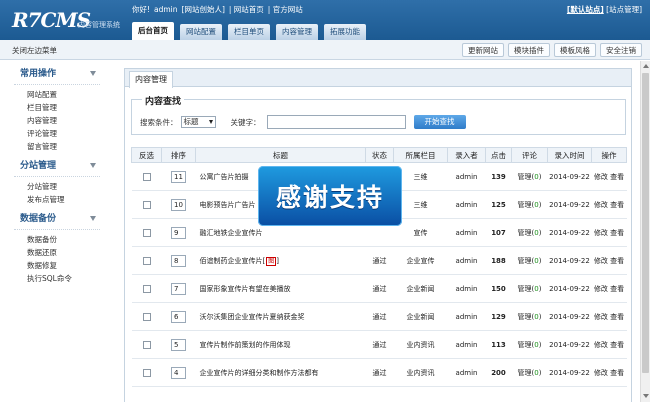 The image size is (650, 402). What do you see at coordinates (54, 133) in the screenshot?
I see `sidebar-item-comments: 评论管理` at bounding box center [54, 133].